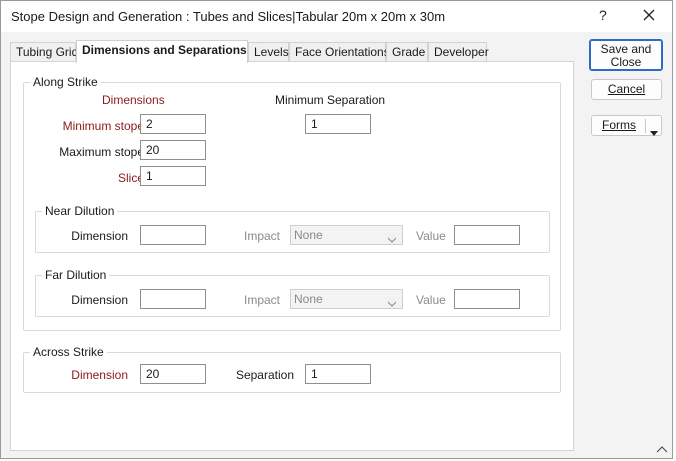  What do you see at coordinates (308, 235) in the screenshot?
I see `near-dilution-impact-value: None` at bounding box center [308, 235].